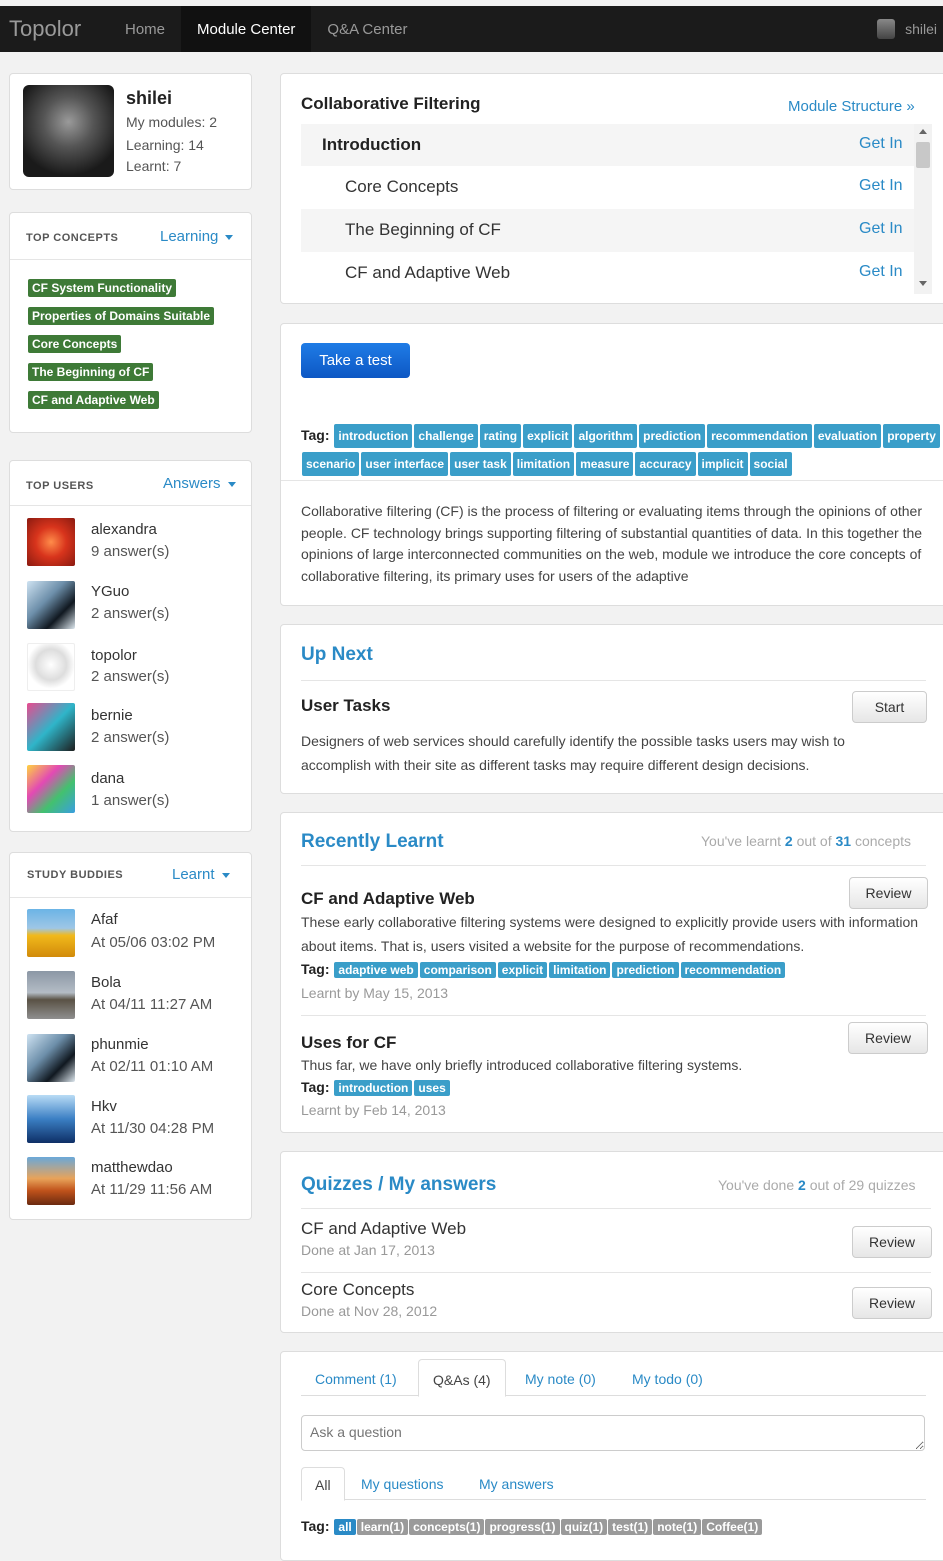 This screenshot has height=1561, width=943. I want to click on outline-row: CF and Adaptive Web Get In, so click(607, 273).